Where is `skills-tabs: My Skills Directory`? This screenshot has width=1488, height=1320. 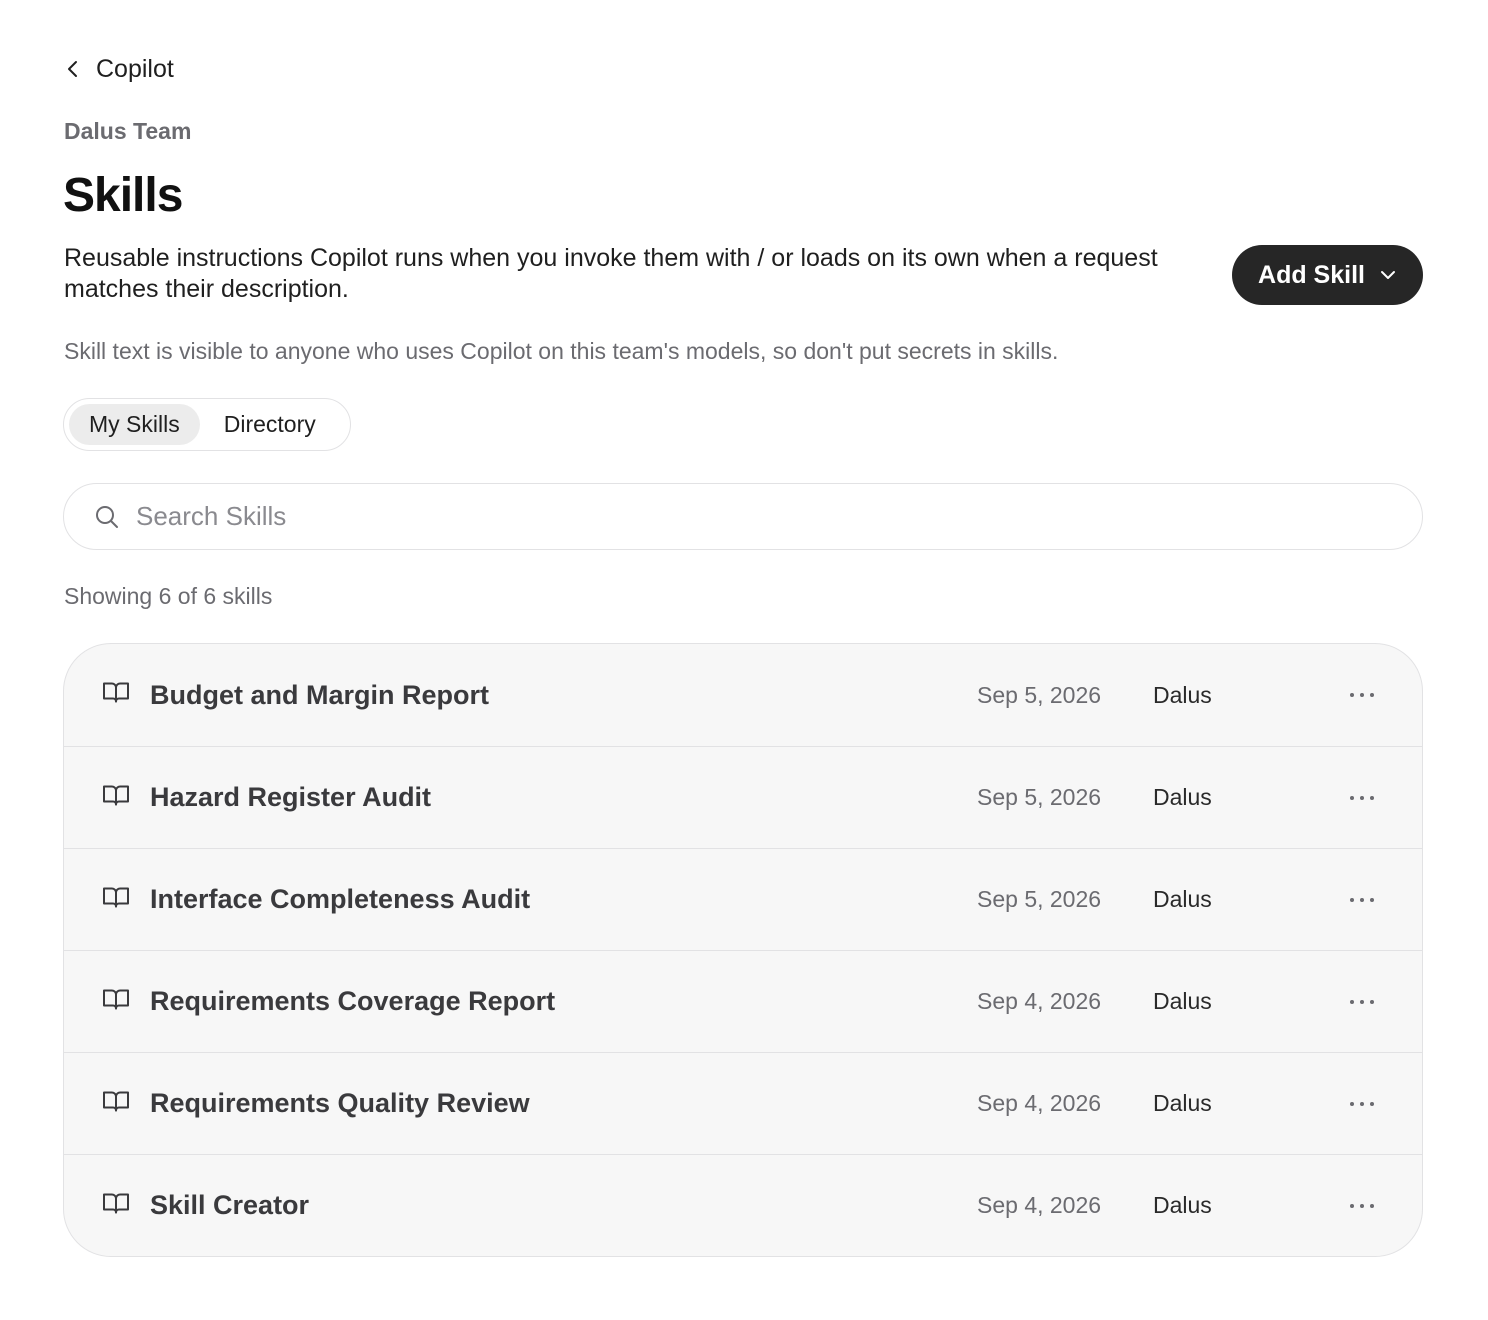
skills-tabs: My Skills Directory is located at coordinates (207, 424).